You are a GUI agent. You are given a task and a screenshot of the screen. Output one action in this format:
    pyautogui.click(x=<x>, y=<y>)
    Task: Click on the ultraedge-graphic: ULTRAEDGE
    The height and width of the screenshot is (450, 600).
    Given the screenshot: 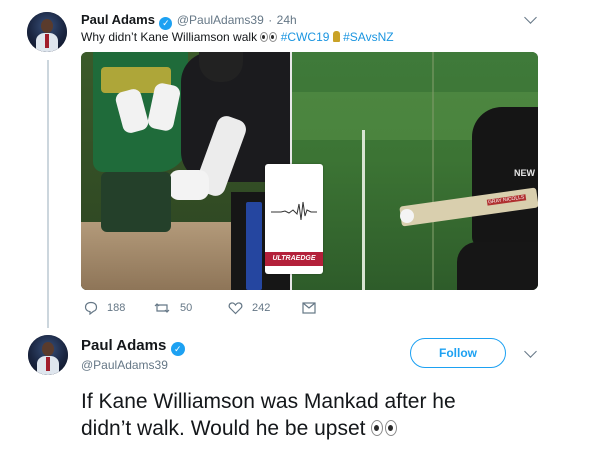 What is the action you would take?
    pyautogui.click(x=294, y=219)
    